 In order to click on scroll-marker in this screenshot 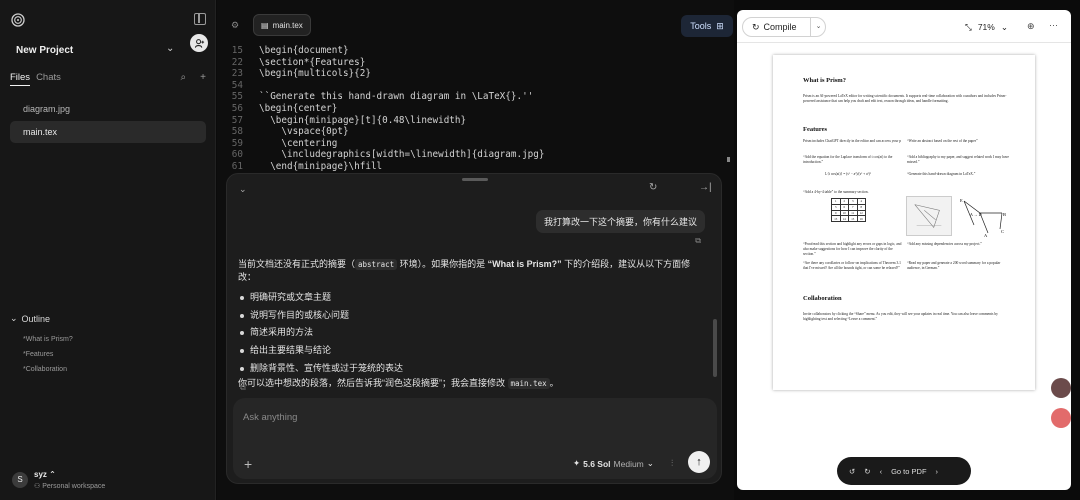, I will do `click(728, 159)`.